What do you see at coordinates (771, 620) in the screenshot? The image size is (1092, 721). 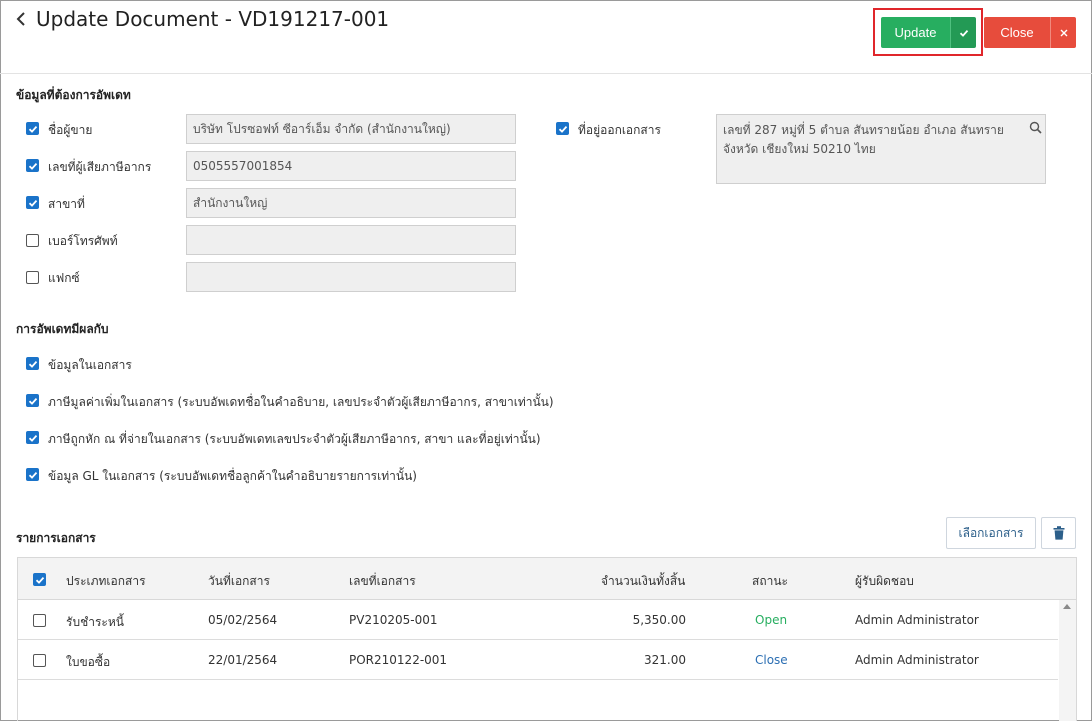 I see `cell-status: Open` at bounding box center [771, 620].